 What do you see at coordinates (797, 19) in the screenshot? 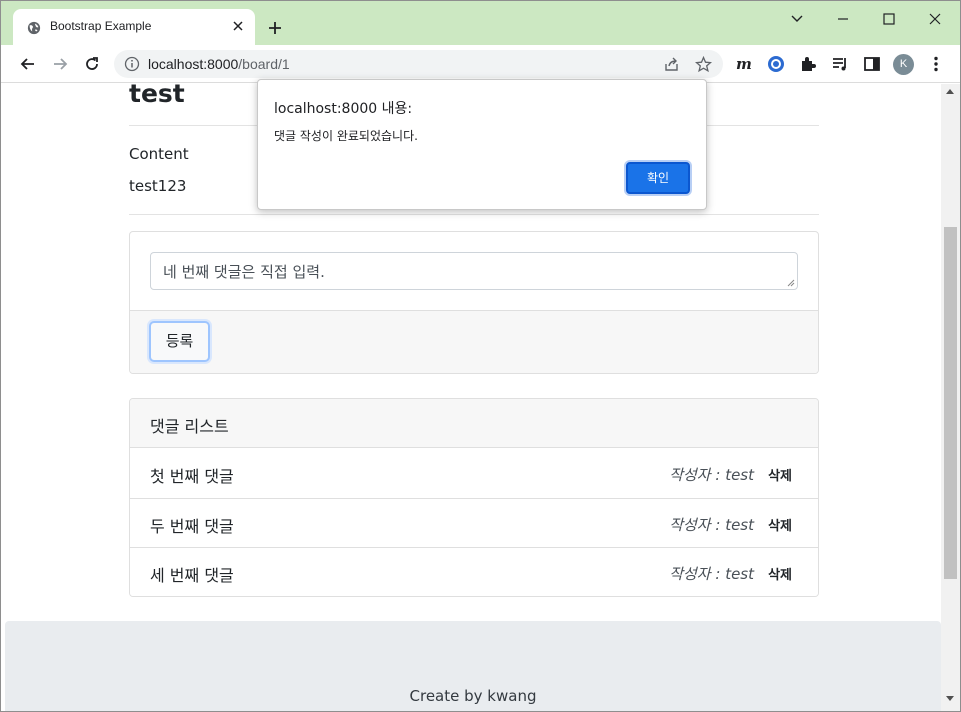
I see `tab-search-chevron-icon` at bounding box center [797, 19].